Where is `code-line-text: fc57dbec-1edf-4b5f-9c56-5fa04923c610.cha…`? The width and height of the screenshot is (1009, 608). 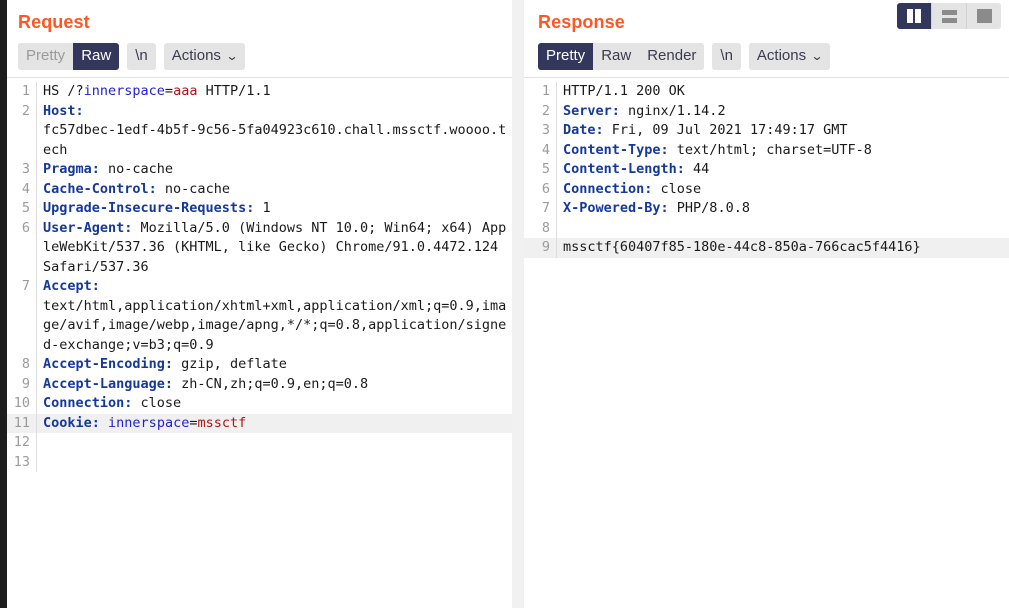 code-line-text: fc57dbec-1edf-4b5f-9c56-5fa04923c610.cha… is located at coordinates (274, 140).